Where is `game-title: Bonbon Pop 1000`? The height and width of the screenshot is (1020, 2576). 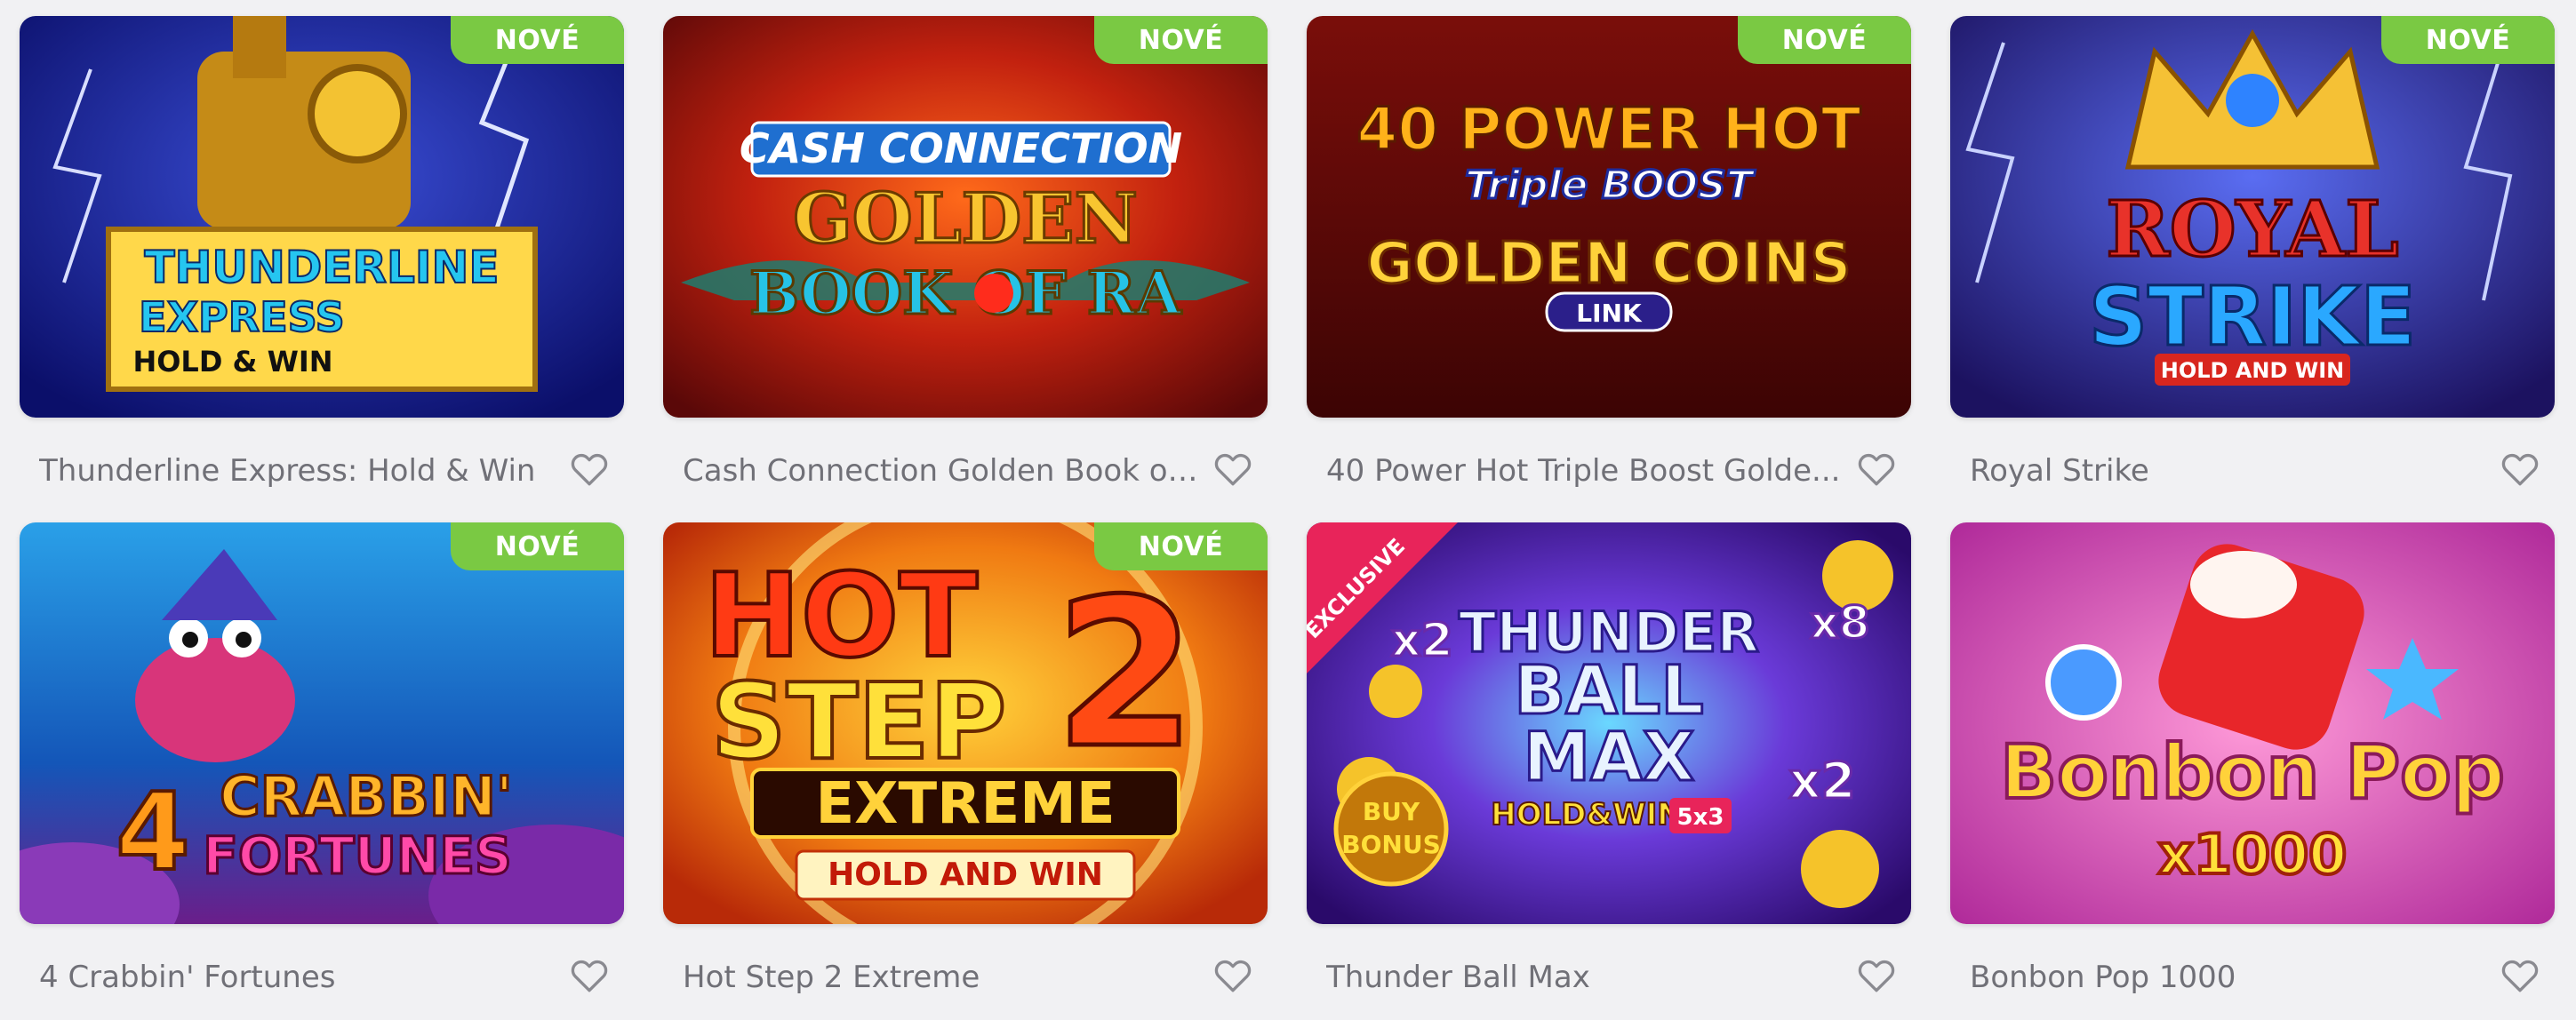 game-title: Bonbon Pop 1000 is located at coordinates (2227, 978).